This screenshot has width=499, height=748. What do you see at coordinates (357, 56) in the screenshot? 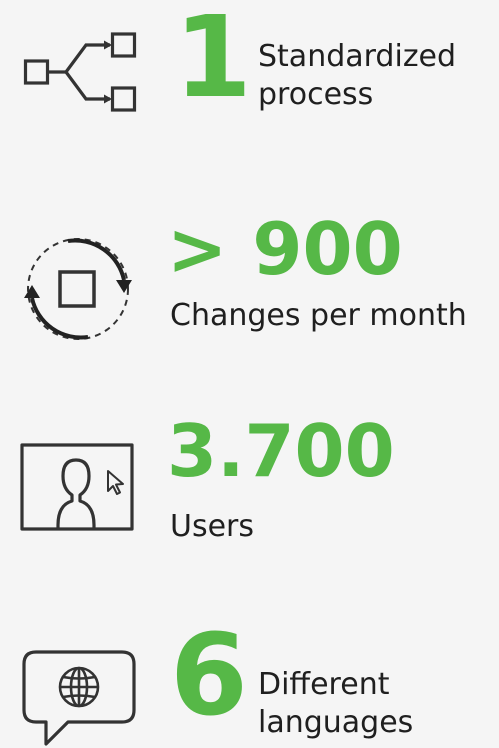
I see `stat-label-line: Standardized` at bounding box center [357, 56].